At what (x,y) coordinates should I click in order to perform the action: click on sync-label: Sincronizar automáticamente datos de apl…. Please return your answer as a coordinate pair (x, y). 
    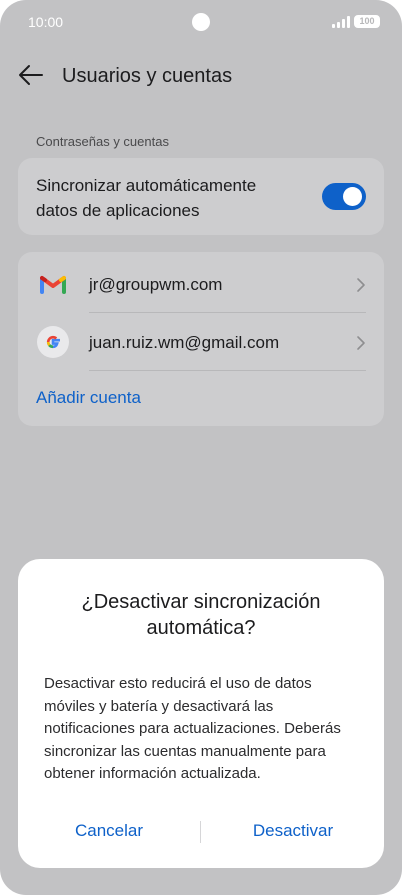
    Looking at the image, I should click on (146, 198).